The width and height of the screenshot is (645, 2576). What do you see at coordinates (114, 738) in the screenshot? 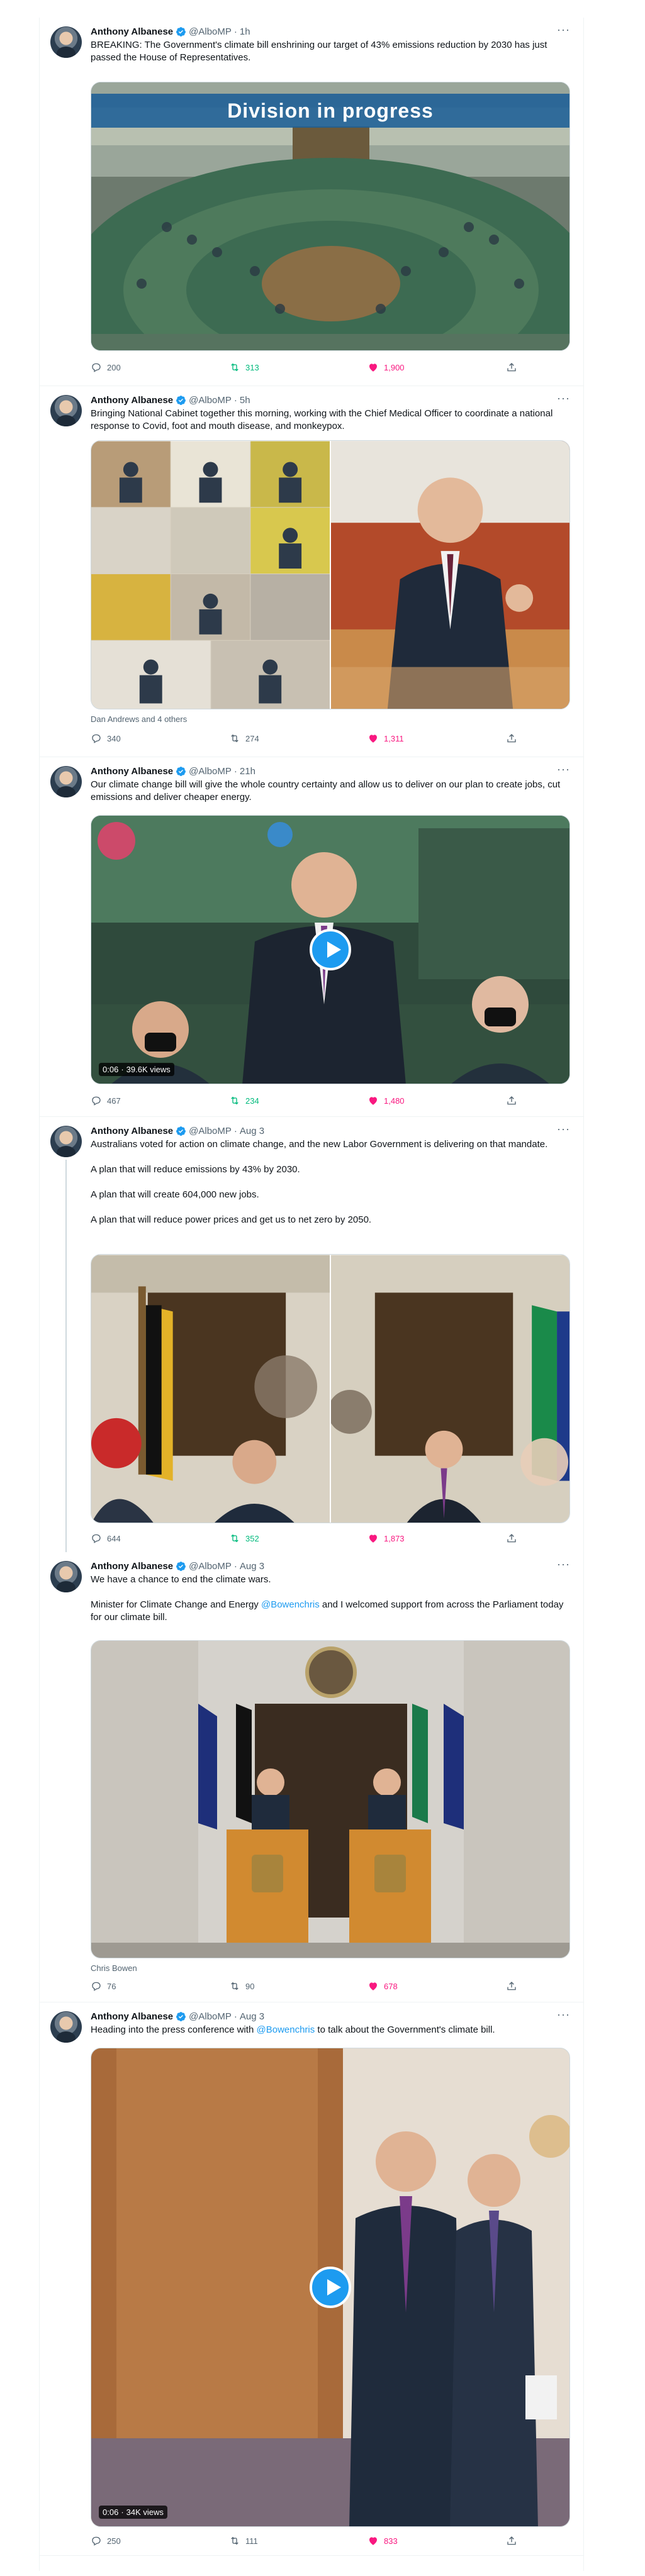
I see `reply-count: 340` at bounding box center [114, 738].